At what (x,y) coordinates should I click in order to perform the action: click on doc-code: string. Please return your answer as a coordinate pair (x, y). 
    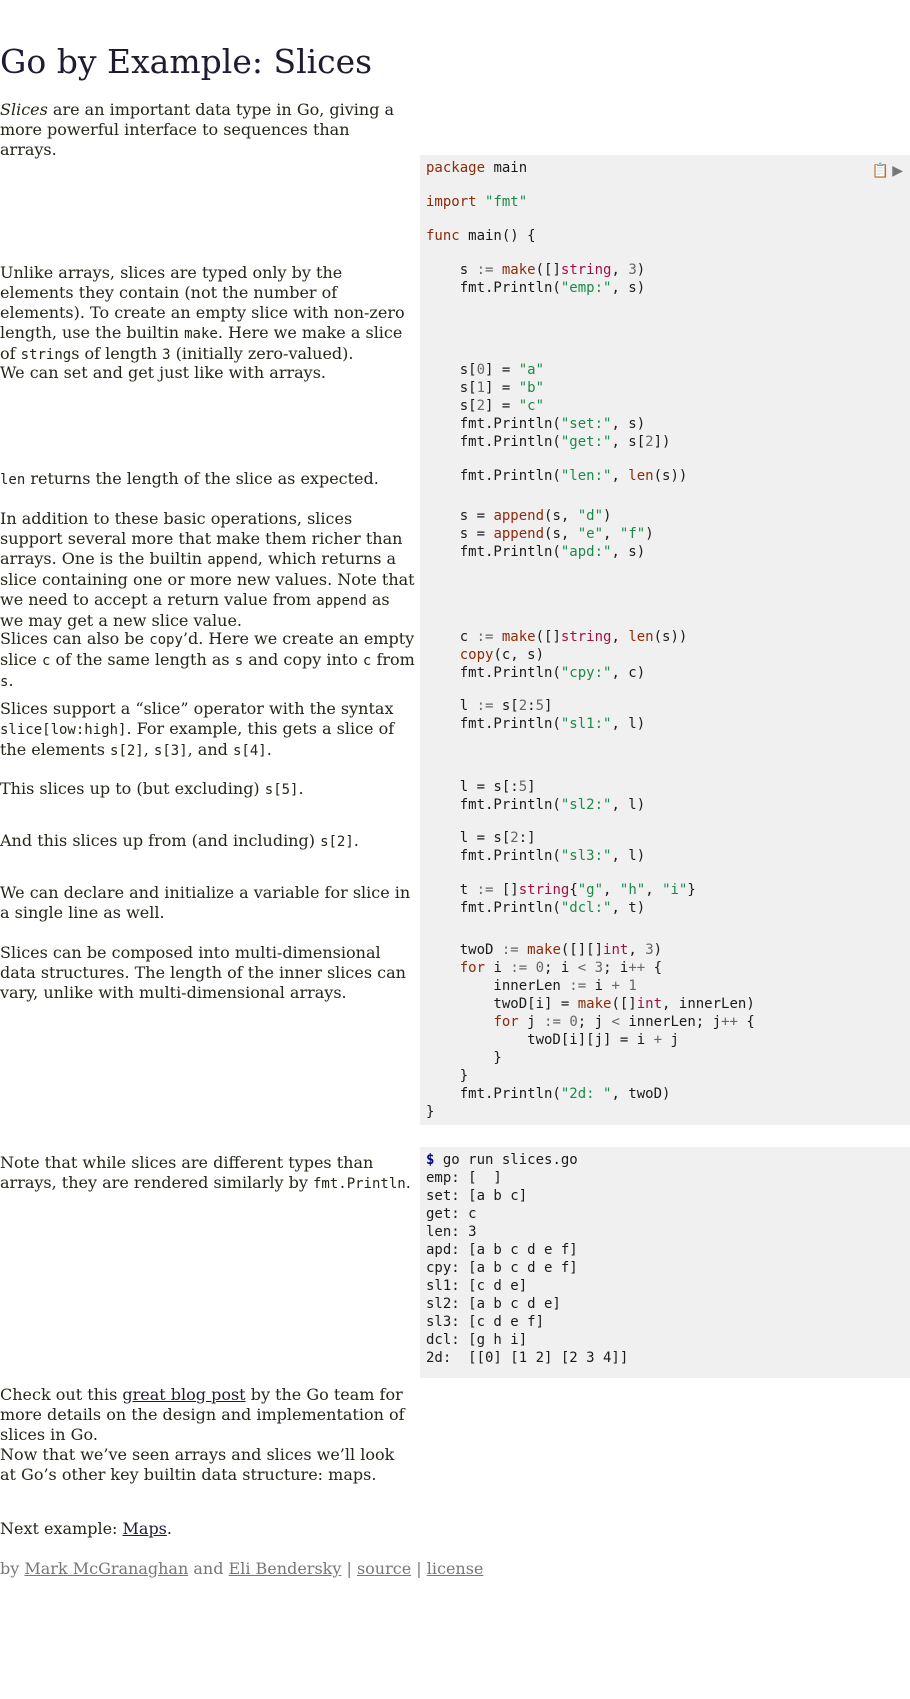
    Looking at the image, I should click on (46, 355).